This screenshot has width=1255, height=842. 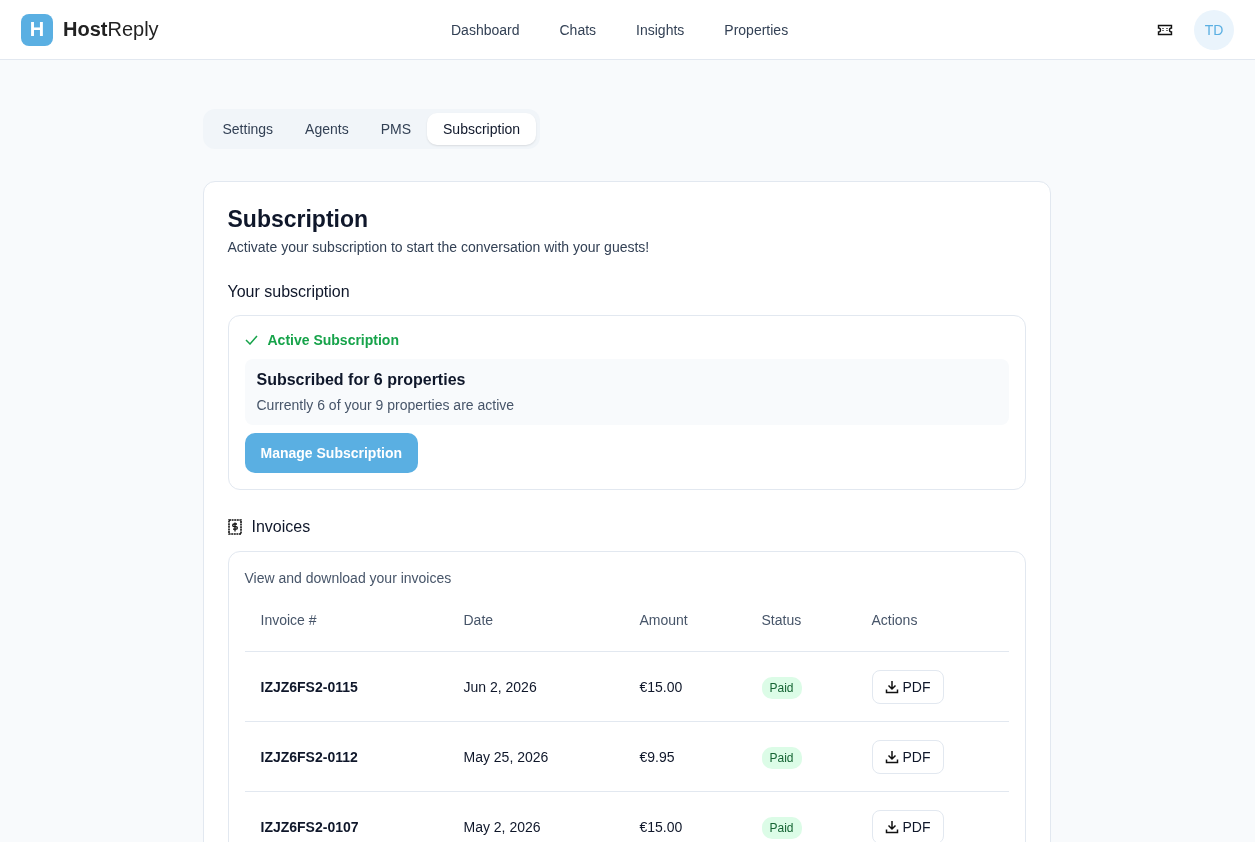 What do you see at coordinates (664, 620) in the screenshot?
I see `column-header: Amount` at bounding box center [664, 620].